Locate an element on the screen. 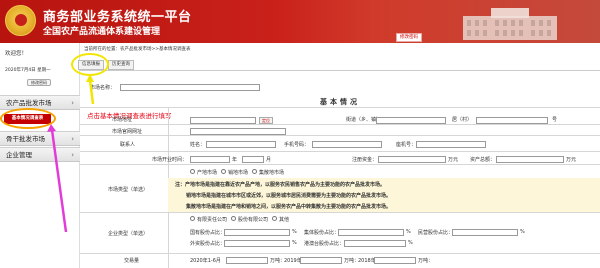 Image resolution: width=600 pixels, height=268 pixels. total-assets-input is located at coordinates (530, 159).